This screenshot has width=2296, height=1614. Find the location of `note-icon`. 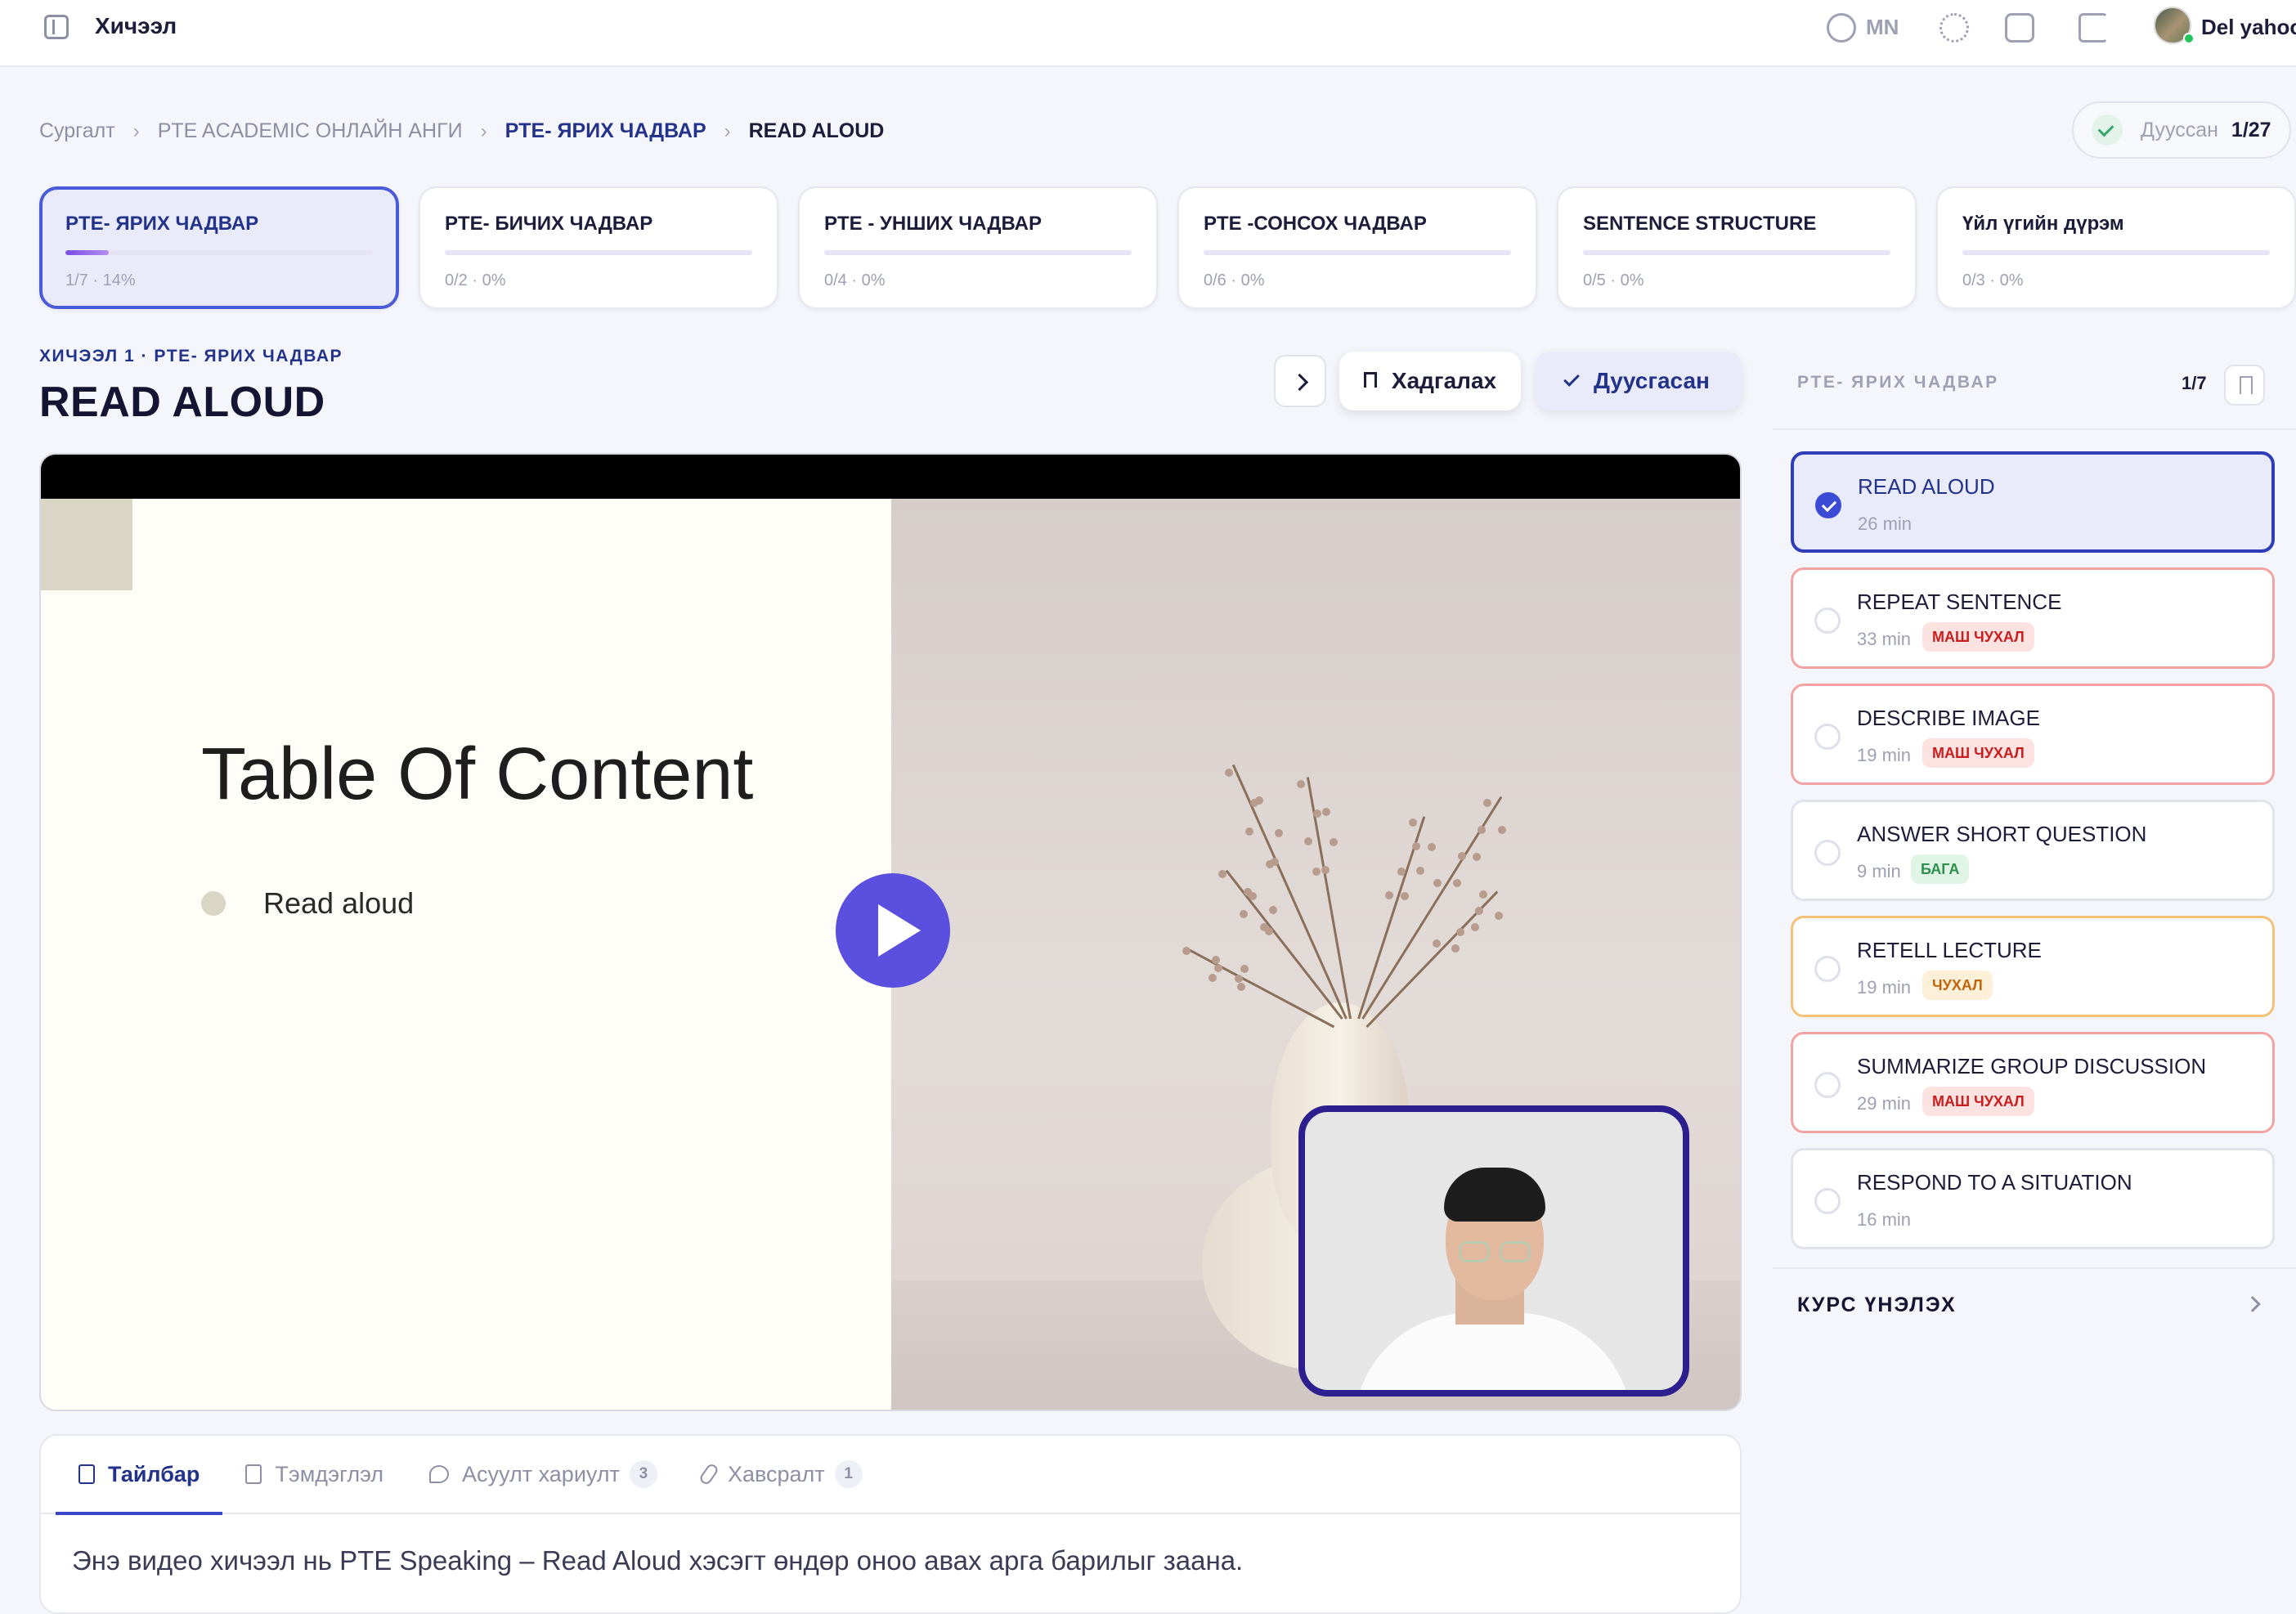

note-icon is located at coordinates (253, 1474).